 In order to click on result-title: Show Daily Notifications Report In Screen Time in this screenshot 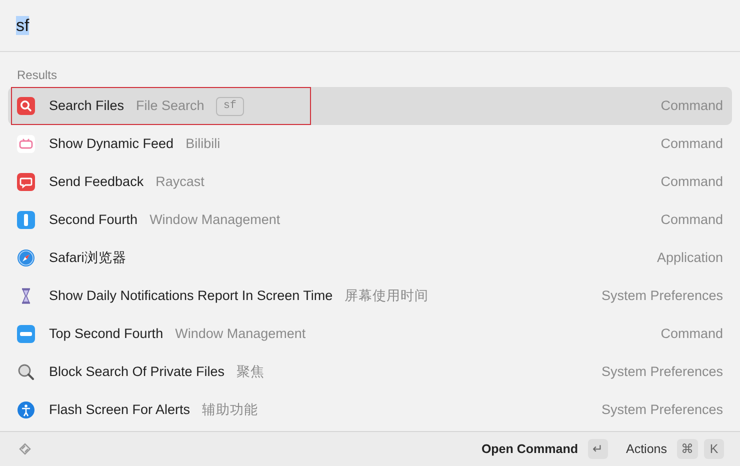, I will do `click(191, 295)`.